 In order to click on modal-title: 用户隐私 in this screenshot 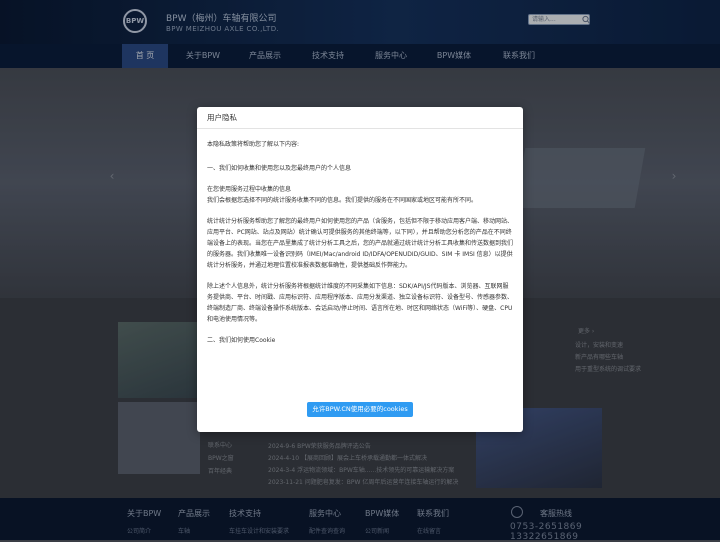, I will do `click(360, 118)`.